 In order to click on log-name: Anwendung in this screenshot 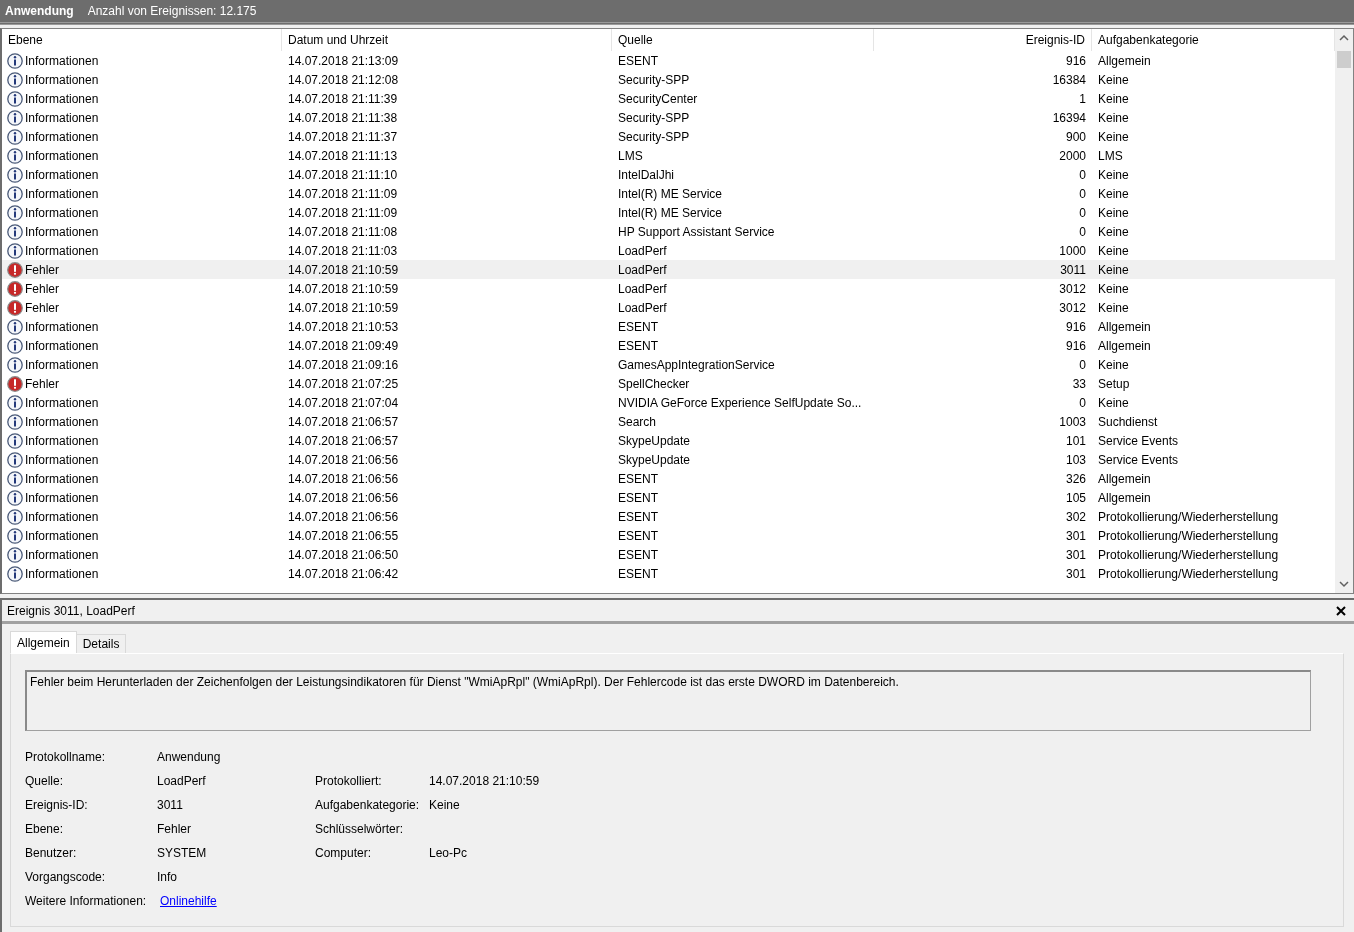, I will do `click(39, 11)`.